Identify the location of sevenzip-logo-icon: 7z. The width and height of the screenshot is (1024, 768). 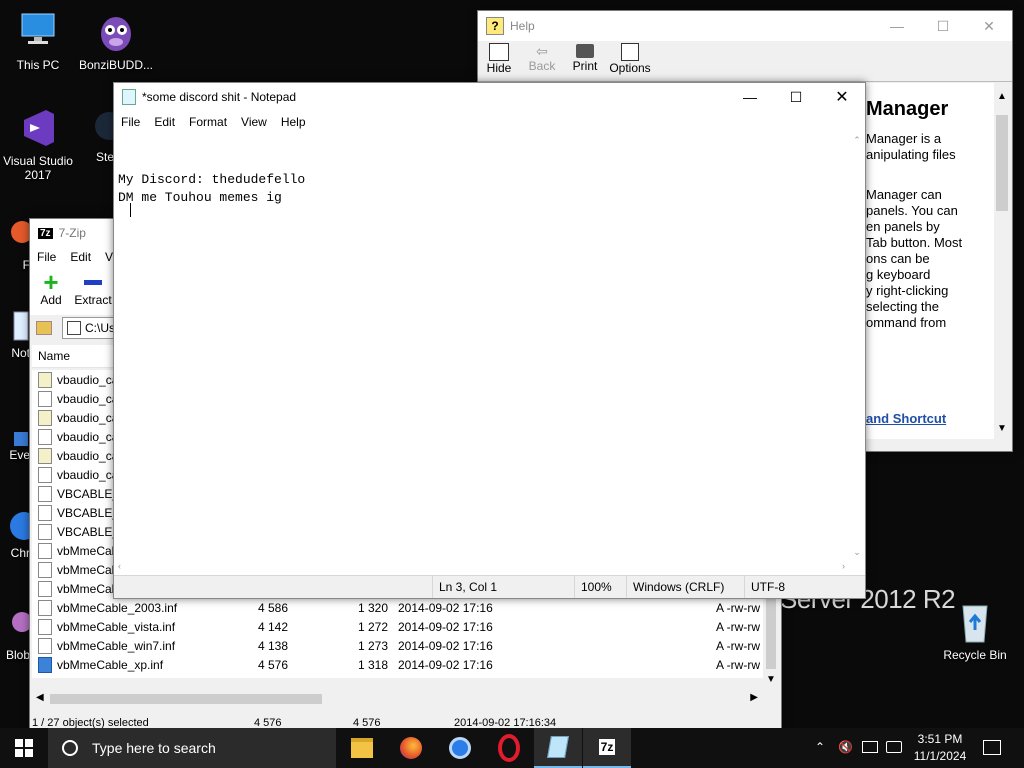
(607, 747).